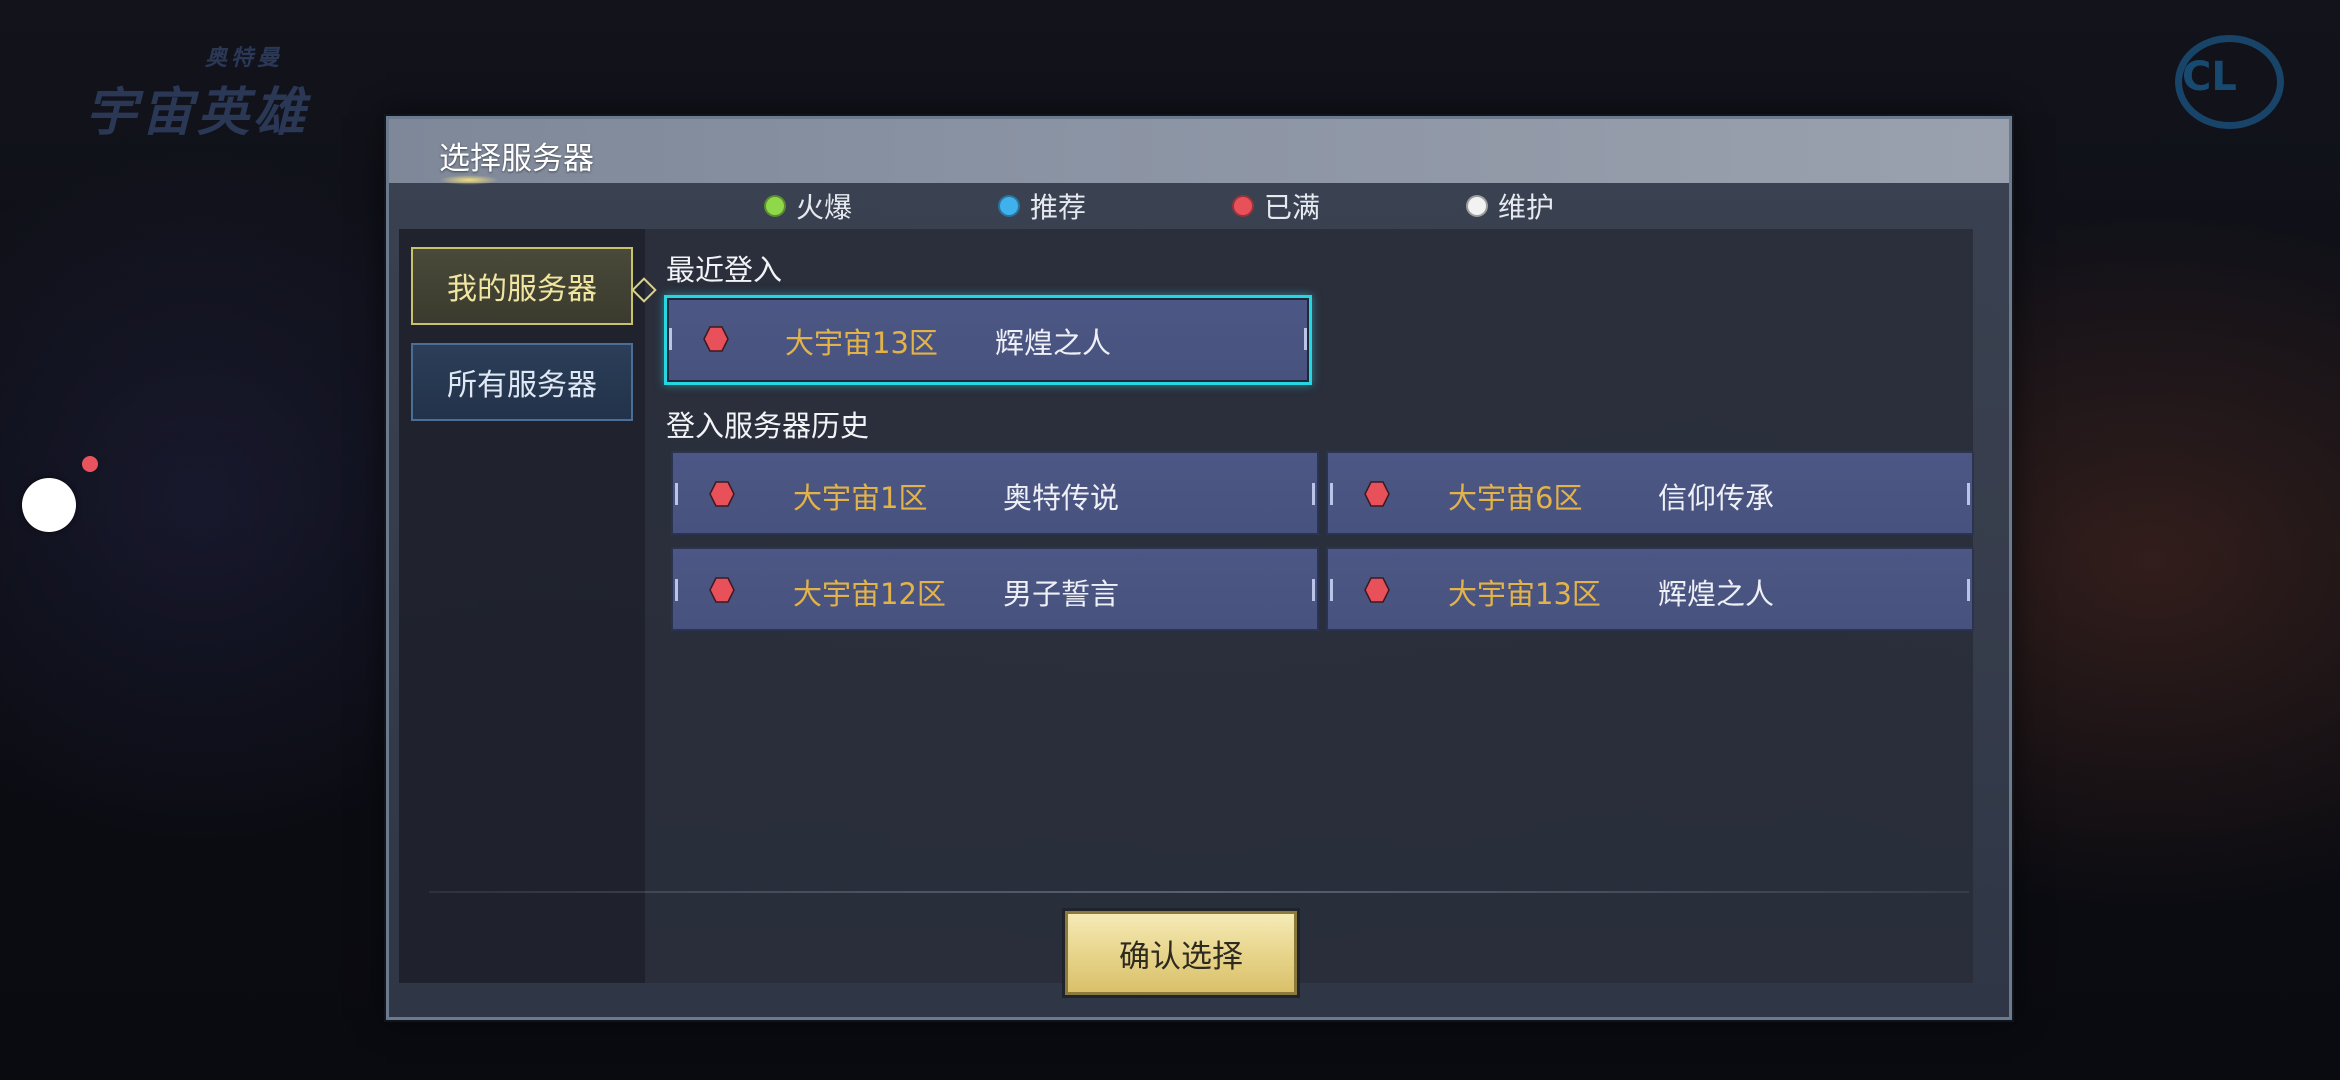 The height and width of the screenshot is (1080, 2340). What do you see at coordinates (1650, 589) in the screenshot?
I see `history-server-card: 大宇宙13区 辉煌之人` at bounding box center [1650, 589].